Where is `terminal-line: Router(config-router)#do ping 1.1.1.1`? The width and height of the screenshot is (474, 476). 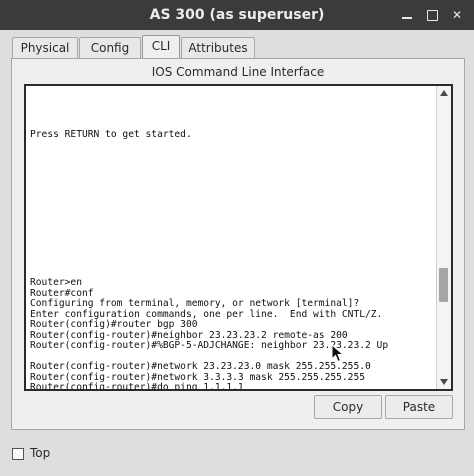
terminal-line: Router(config-router)#do ping 1.1.1.1 is located at coordinates (137, 386).